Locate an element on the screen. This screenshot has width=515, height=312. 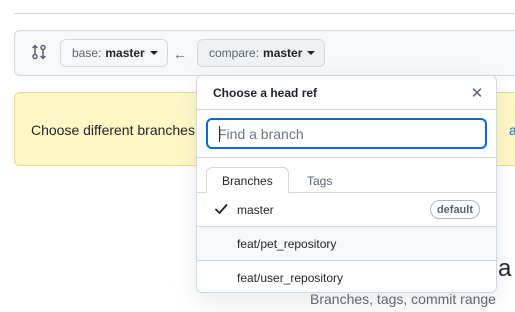
popover-filter is located at coordinates (346, 134).